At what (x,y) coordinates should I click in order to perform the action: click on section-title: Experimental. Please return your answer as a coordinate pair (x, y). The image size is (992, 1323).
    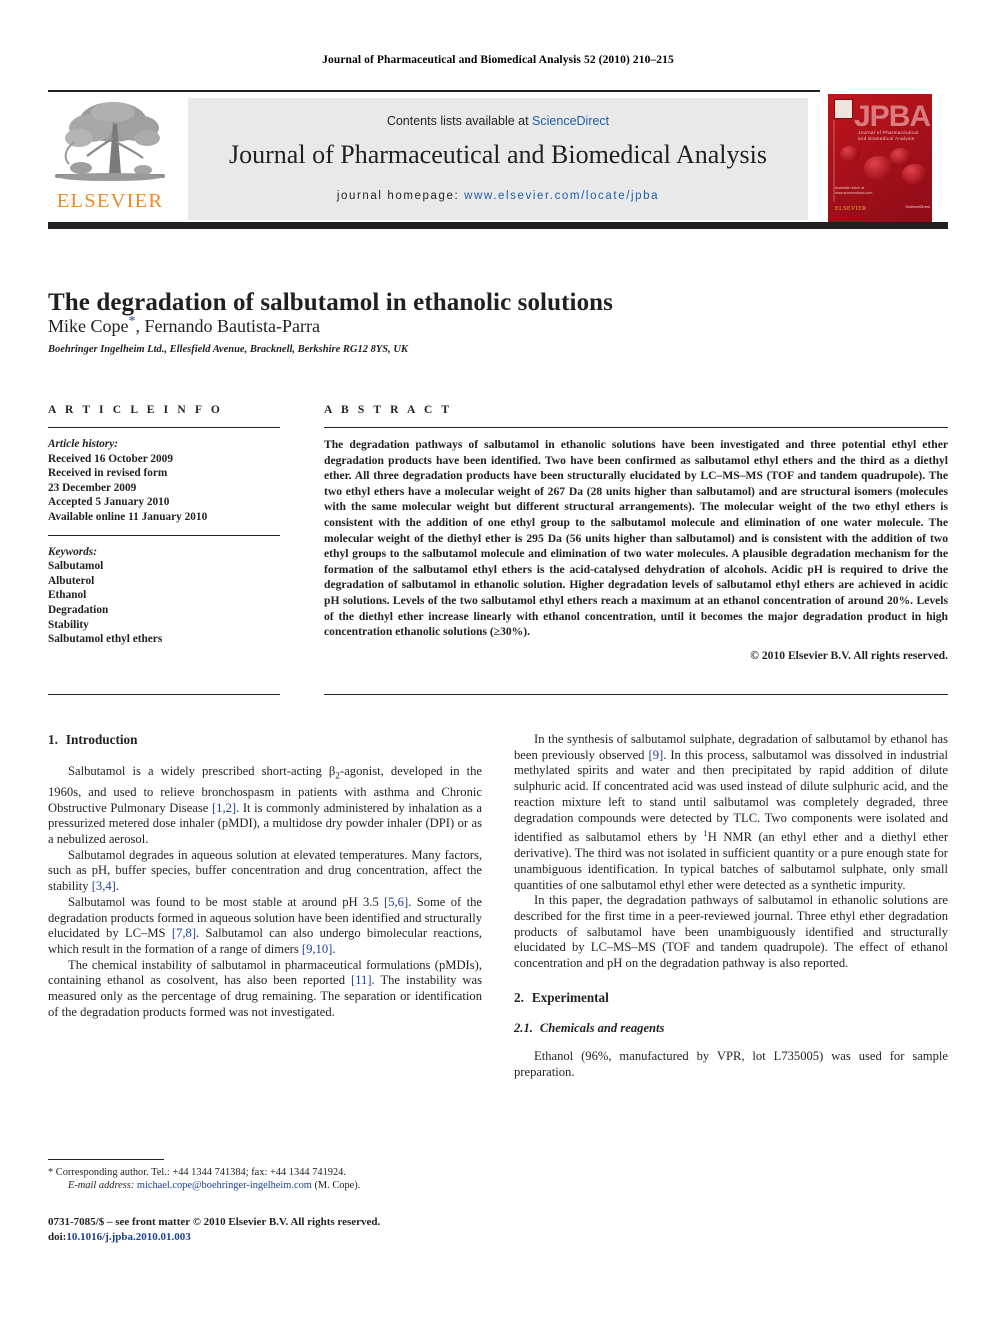
    Looking at the image, I should click on (570, 997).